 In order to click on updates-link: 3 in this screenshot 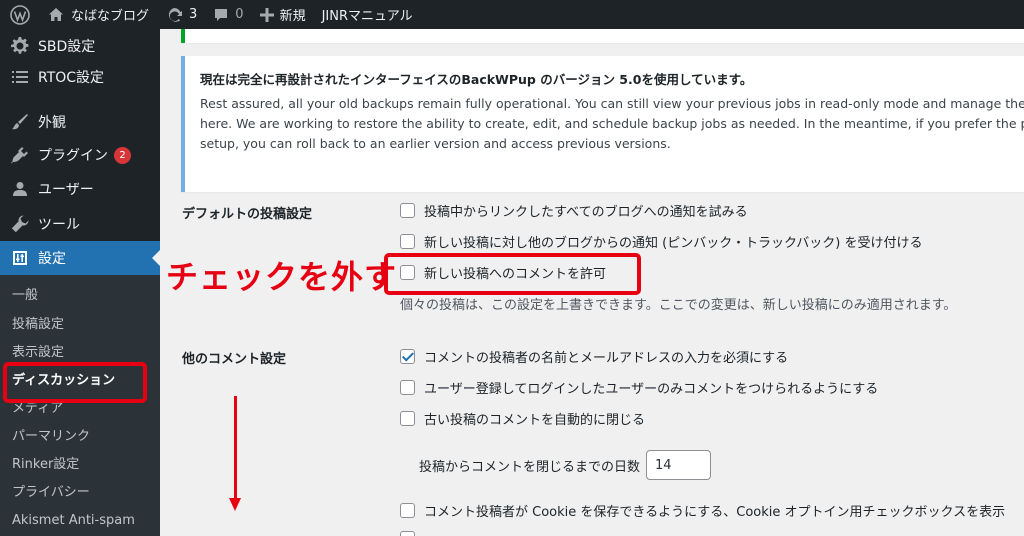, I will do `click(181, 14)`.